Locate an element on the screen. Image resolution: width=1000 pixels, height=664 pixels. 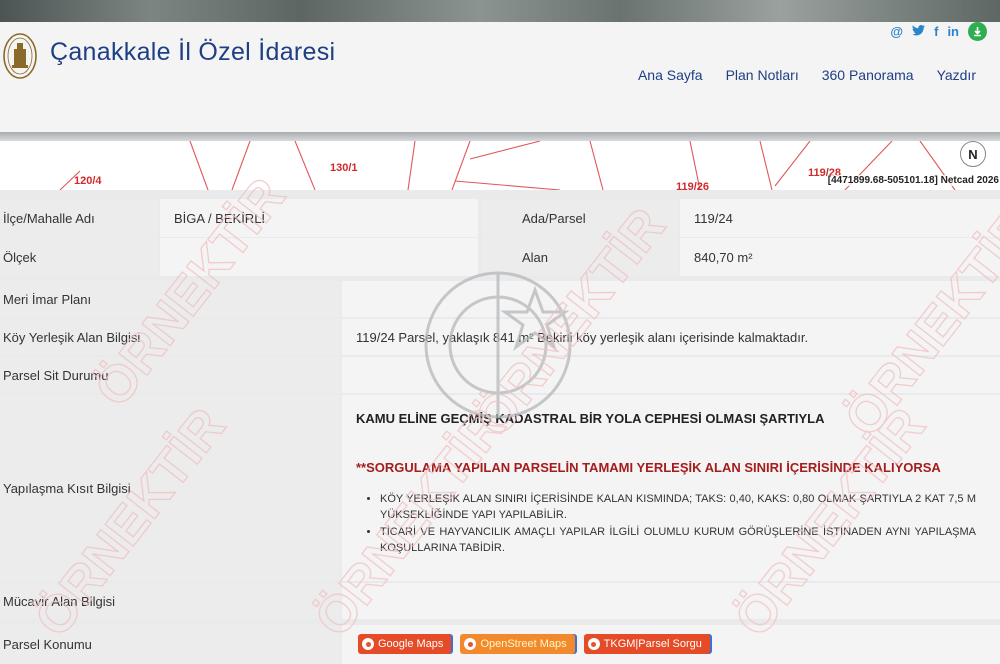
button-label: OpenStreet Maps is located at coordinates (523, 644).